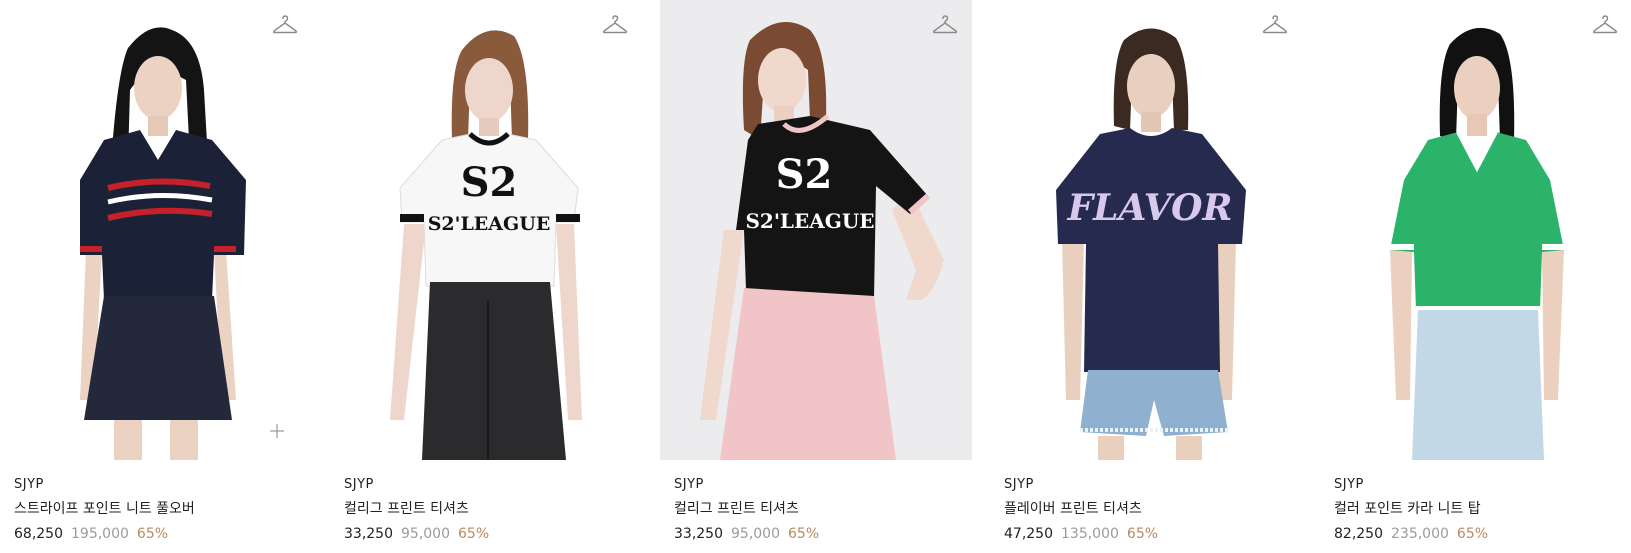 The height and width of the screenshot is (553, 1631). I want to click on original-price: 195,000, so click(100, 534).